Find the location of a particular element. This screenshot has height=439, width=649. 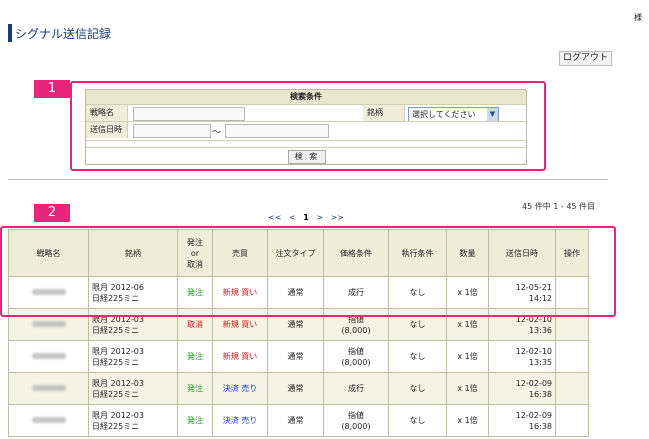

annotation-badge-1: 1 is located at coordinates (52, 89).